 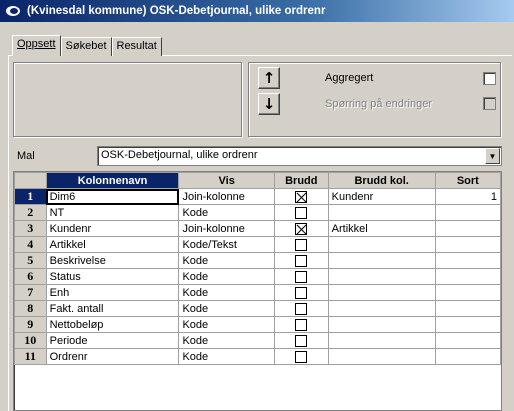 I want to click on table-row: 8 Fakt. antall Kode, so click(x=257, y=308).